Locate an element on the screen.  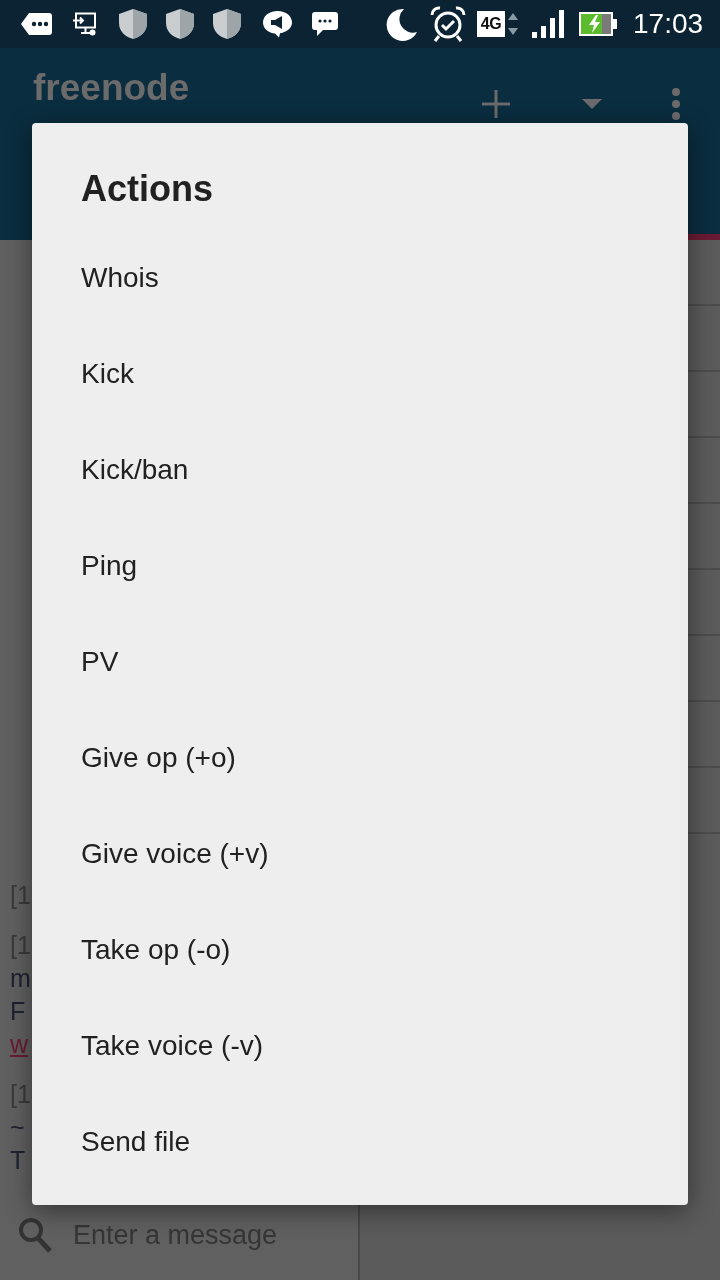
alarm-clock-icon is located at coordinates (448, 24).